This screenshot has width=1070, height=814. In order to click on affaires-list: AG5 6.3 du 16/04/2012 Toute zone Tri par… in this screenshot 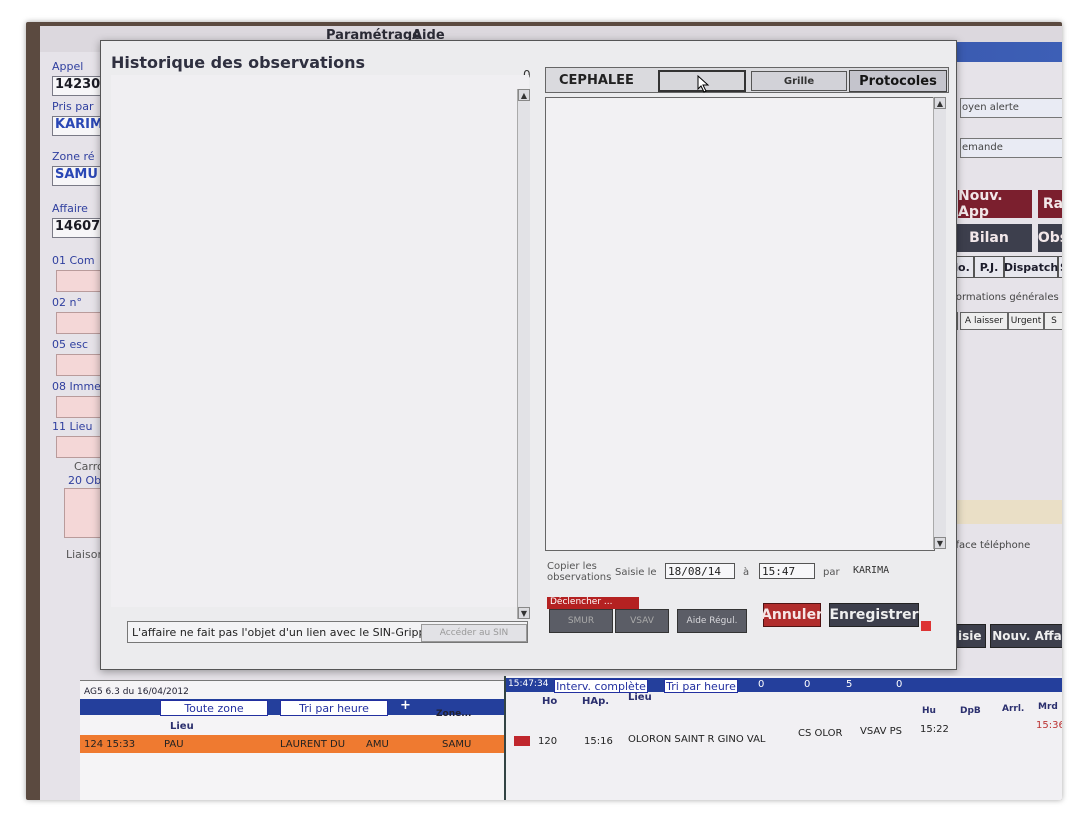, I will do `click(310, 740)`.